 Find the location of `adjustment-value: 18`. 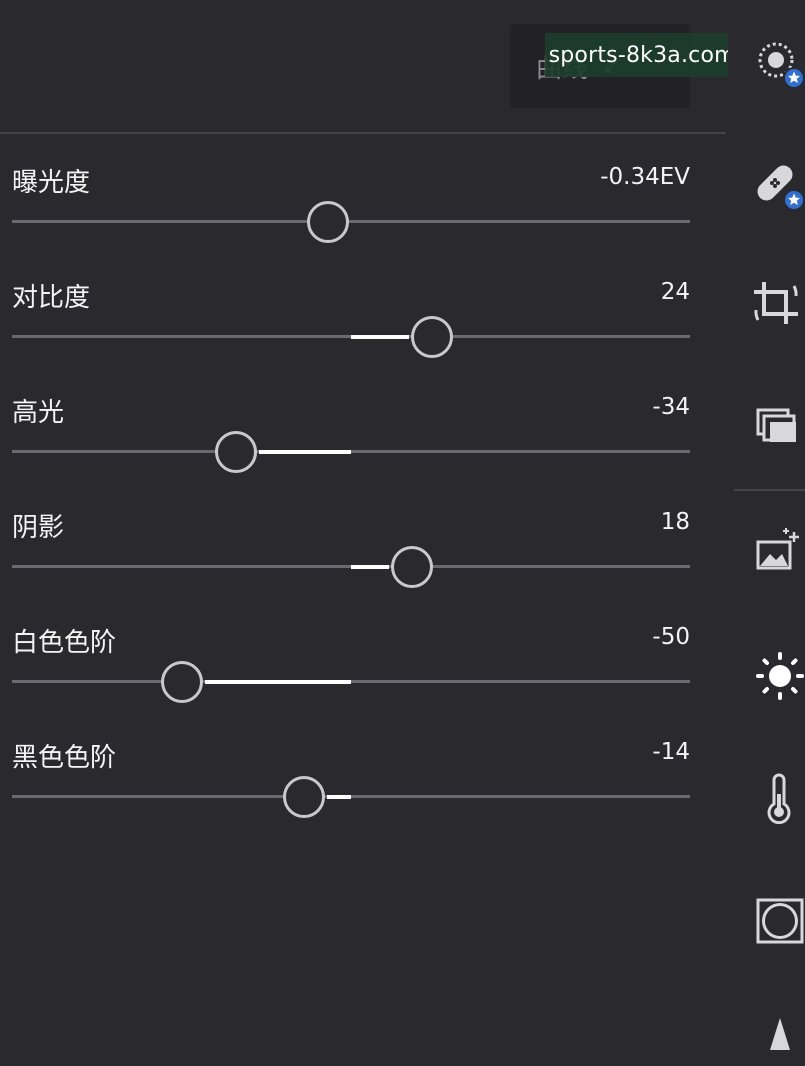

adjustment-value: 18 is located at coordinates (675, 522).